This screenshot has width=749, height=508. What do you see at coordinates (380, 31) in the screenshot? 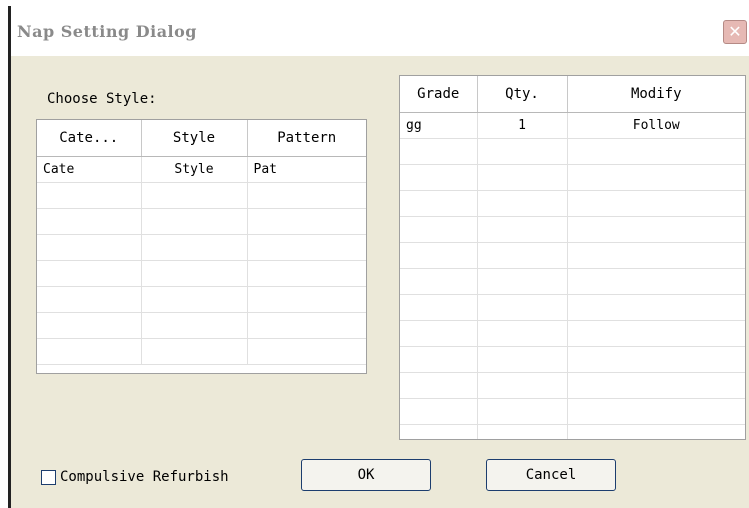
I see `title-bar: Nap Setting Dialog ✕` at bounding box center [380, 31].